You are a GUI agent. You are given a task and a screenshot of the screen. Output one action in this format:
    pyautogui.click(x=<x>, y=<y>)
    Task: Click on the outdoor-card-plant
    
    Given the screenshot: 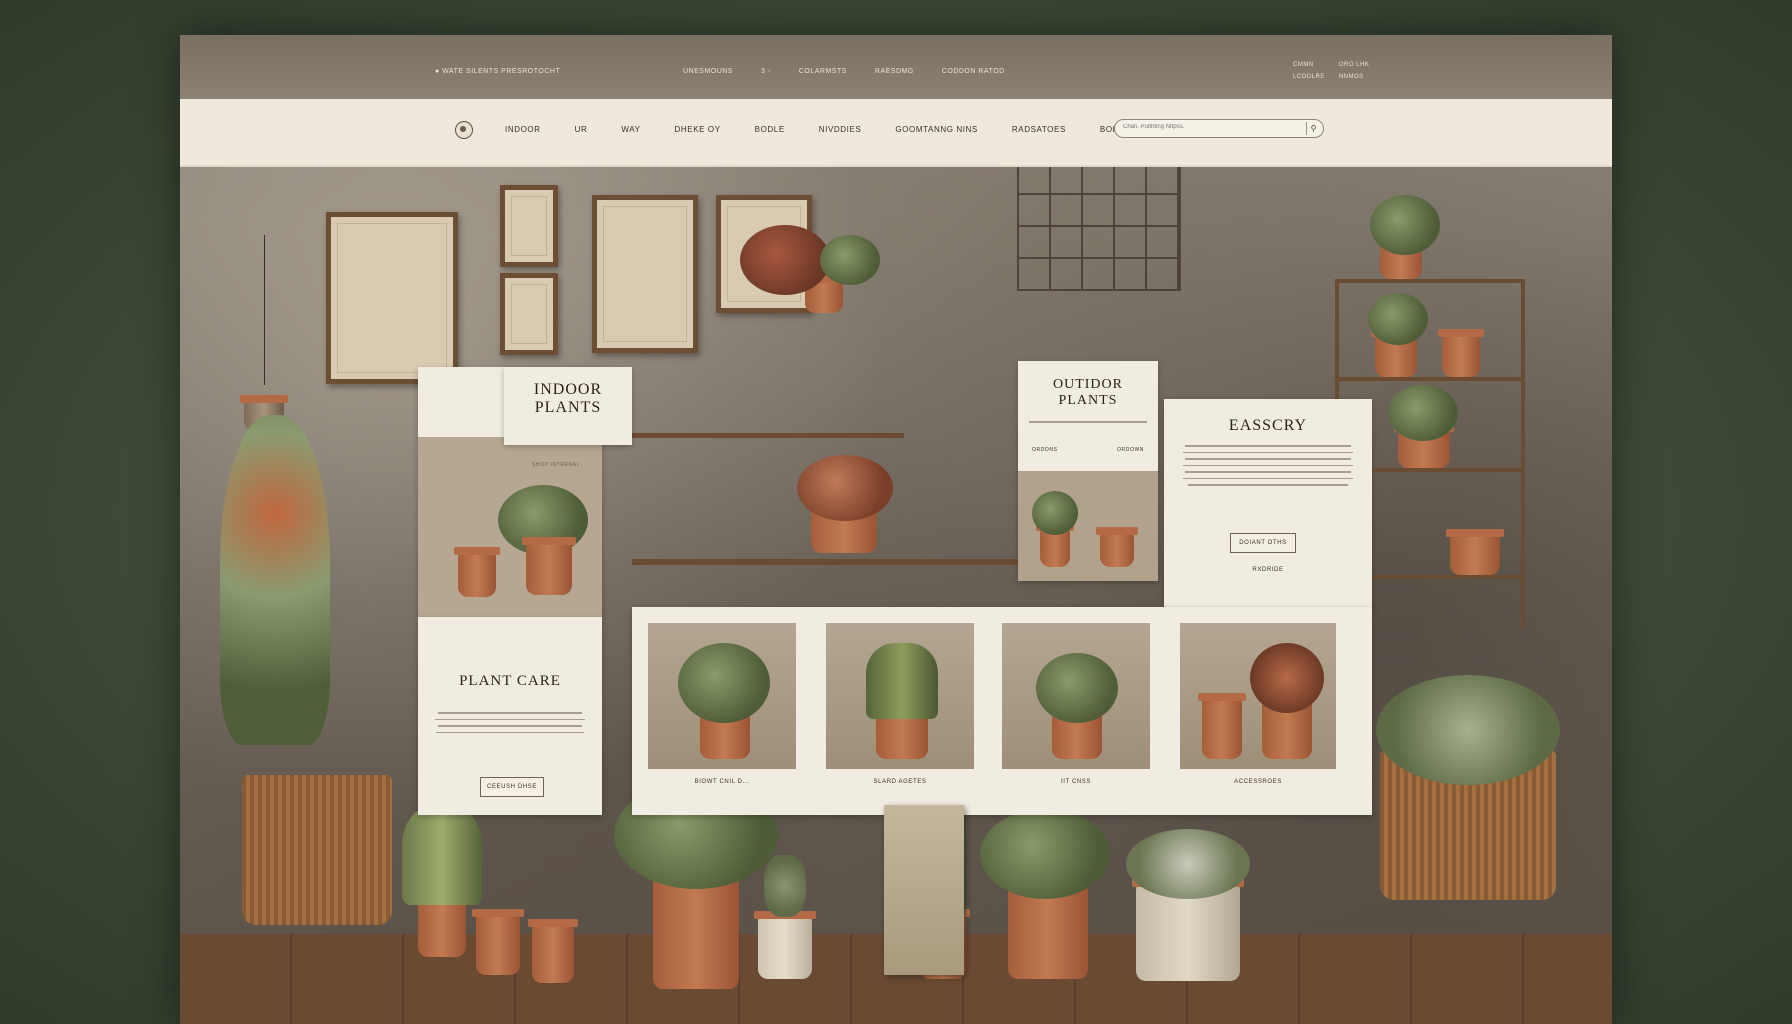 What is the action you would take?
    pyautogui.click(x=1055, y=513)
    